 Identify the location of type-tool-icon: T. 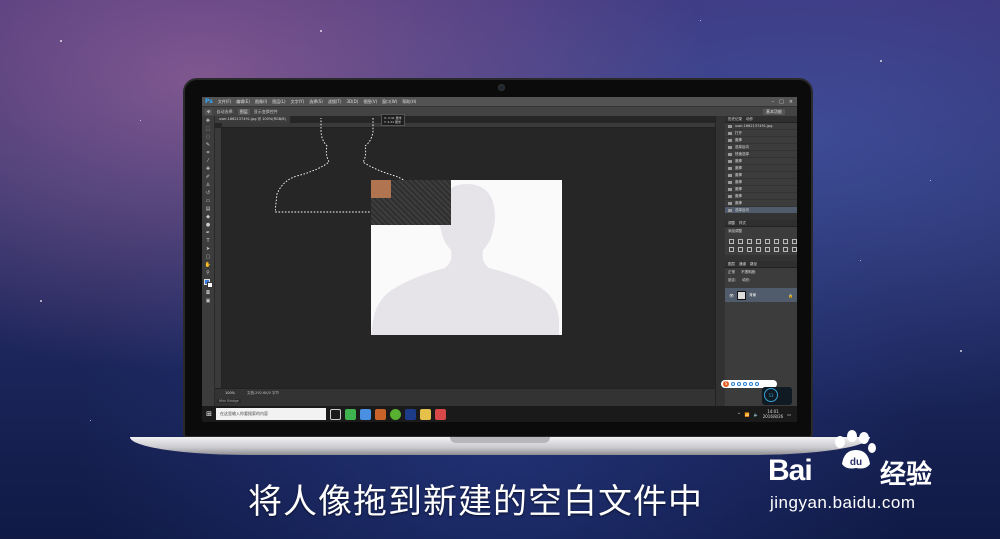
(208, 241).